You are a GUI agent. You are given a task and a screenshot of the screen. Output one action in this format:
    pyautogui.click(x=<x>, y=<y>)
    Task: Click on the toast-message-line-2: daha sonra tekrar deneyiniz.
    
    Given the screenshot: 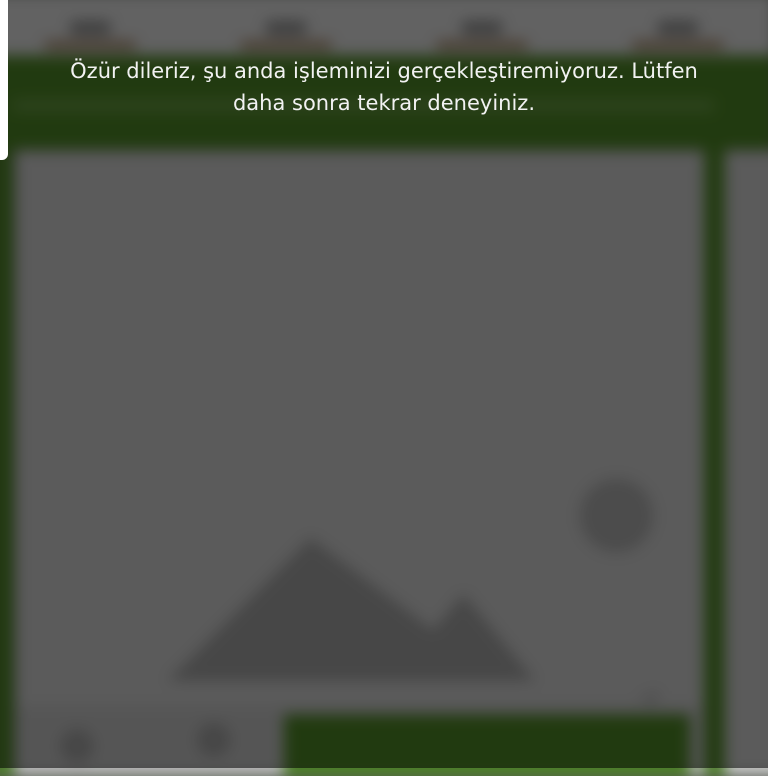 What is the action you would take?
    pyautogui.click(x=384, y=103)
    